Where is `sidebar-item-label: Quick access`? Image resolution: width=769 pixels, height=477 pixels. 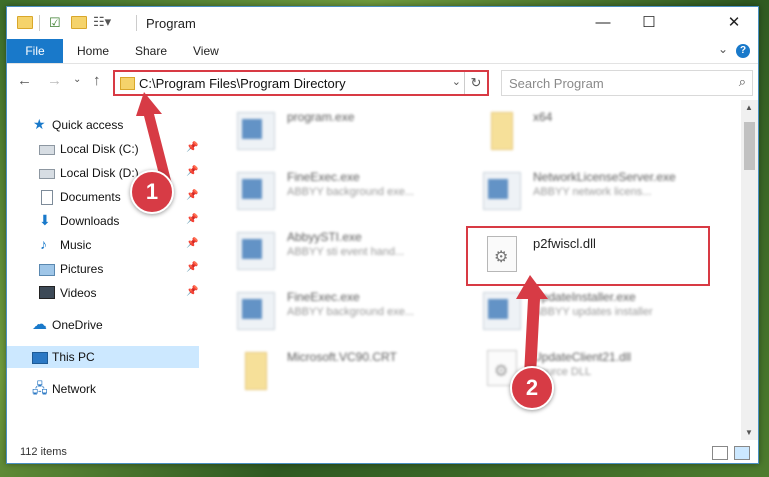 sidebar-item-label: Quick access is located at coordinates (88, 125).